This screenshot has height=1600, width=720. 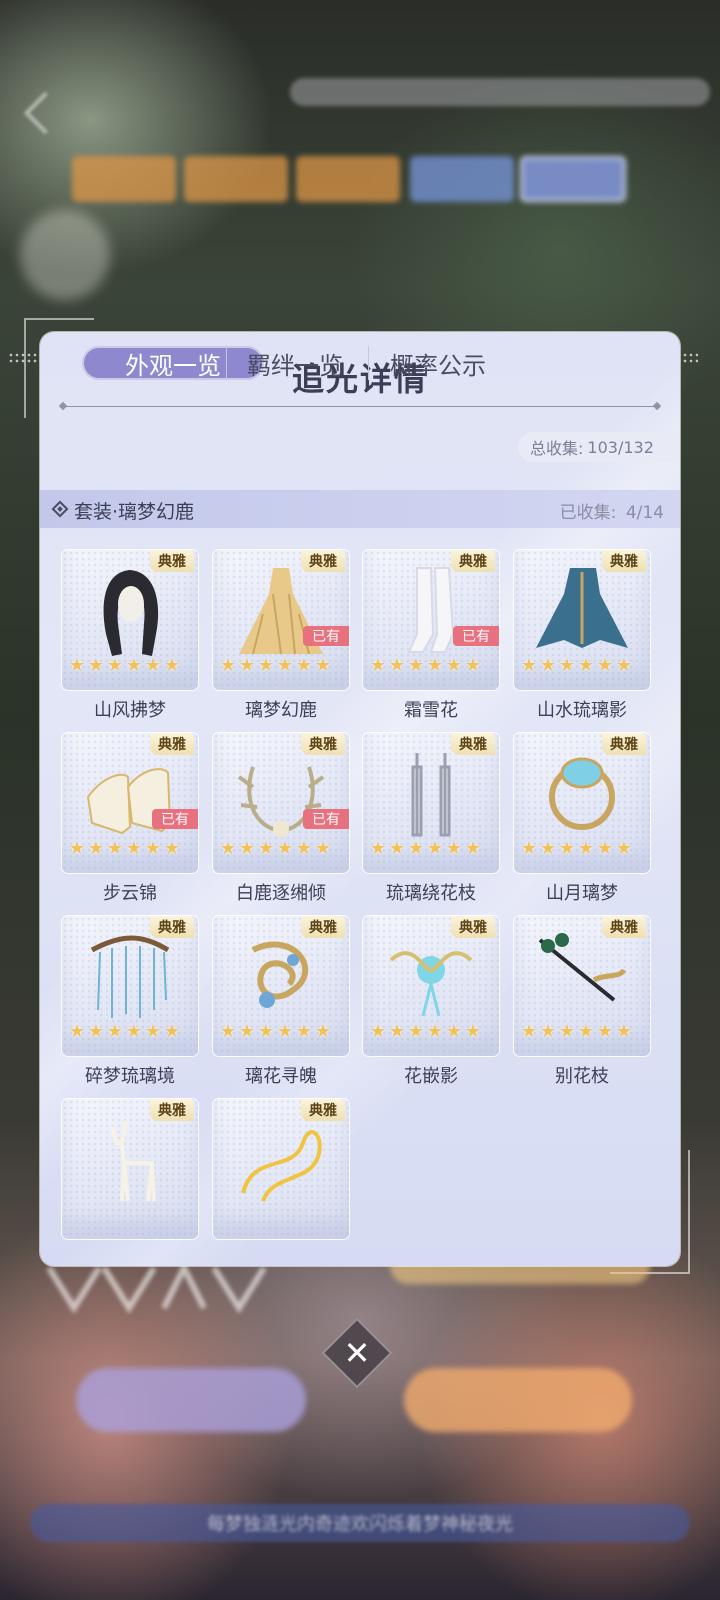 What do you see at coordinates (644, 513) in the screenshot?
I see `set-collected-value: 4/14` at bounding box center [644, 513].